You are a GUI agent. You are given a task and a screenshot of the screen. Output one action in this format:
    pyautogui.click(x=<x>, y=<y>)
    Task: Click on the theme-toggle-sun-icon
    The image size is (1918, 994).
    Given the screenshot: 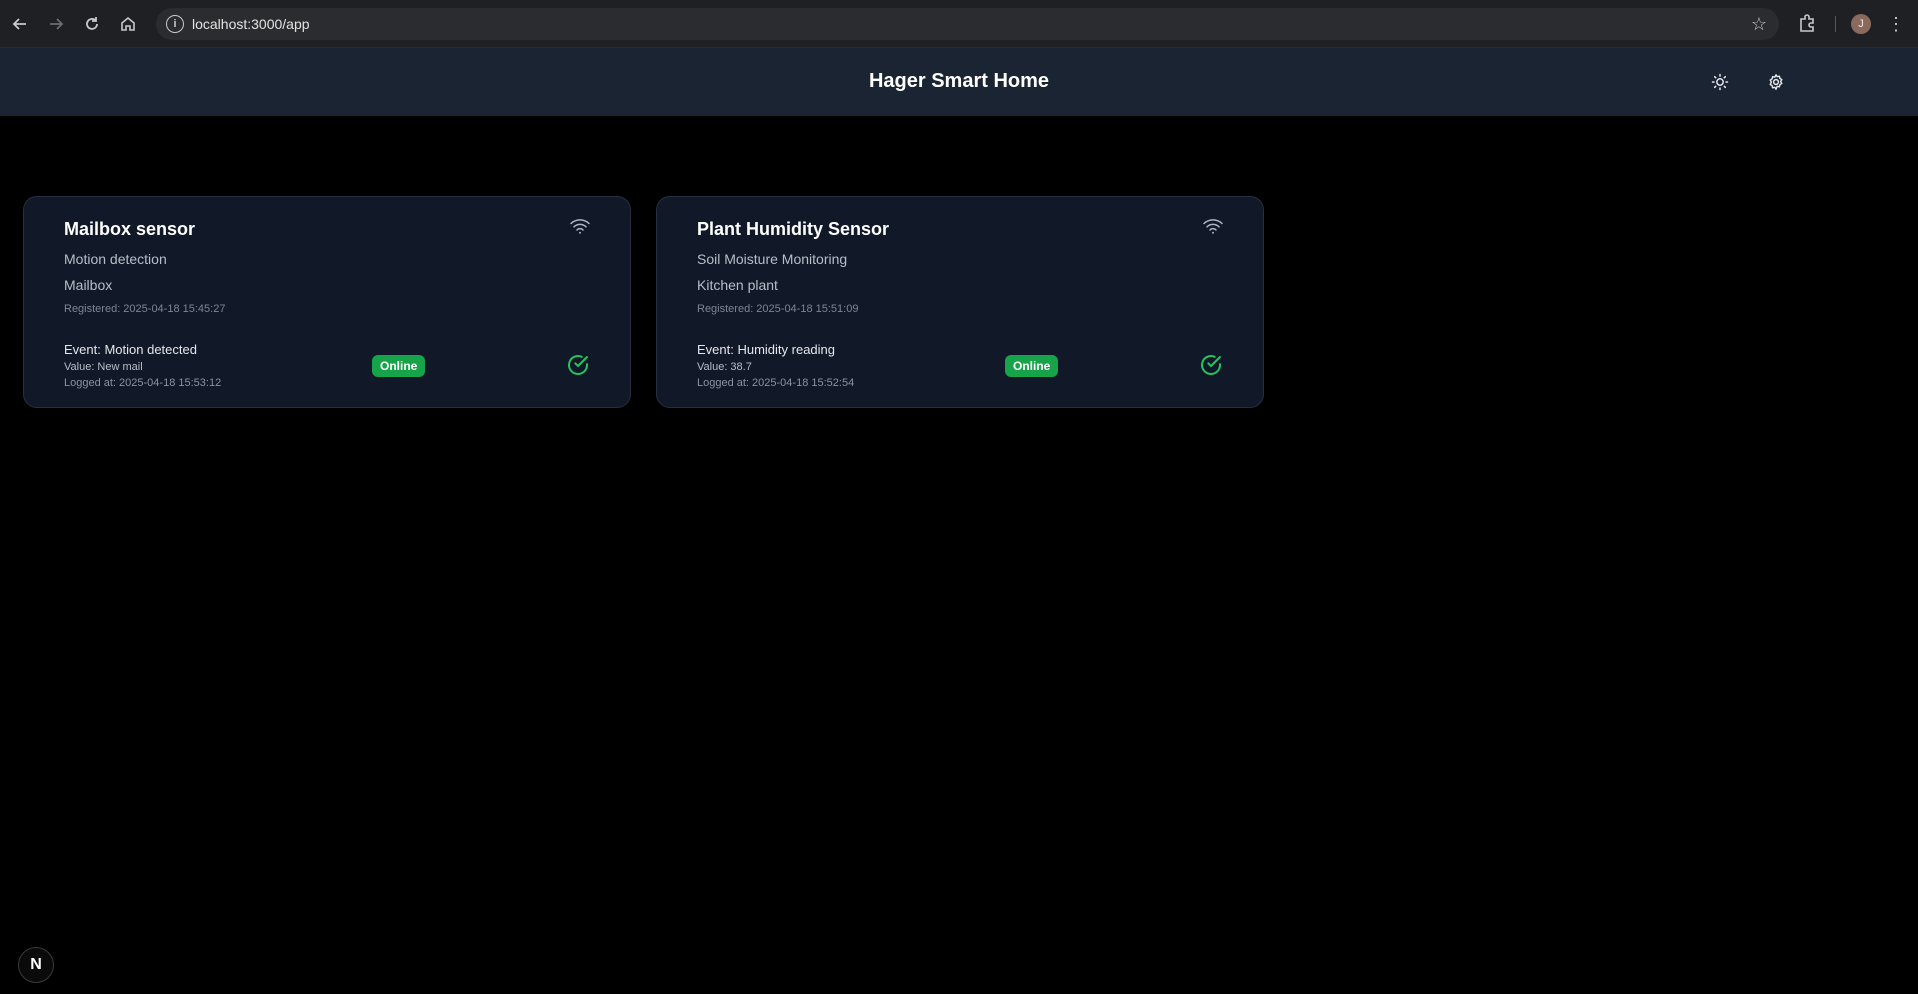 What is the action you would take?
    pyautogui.click(x=1720, y=82)
    